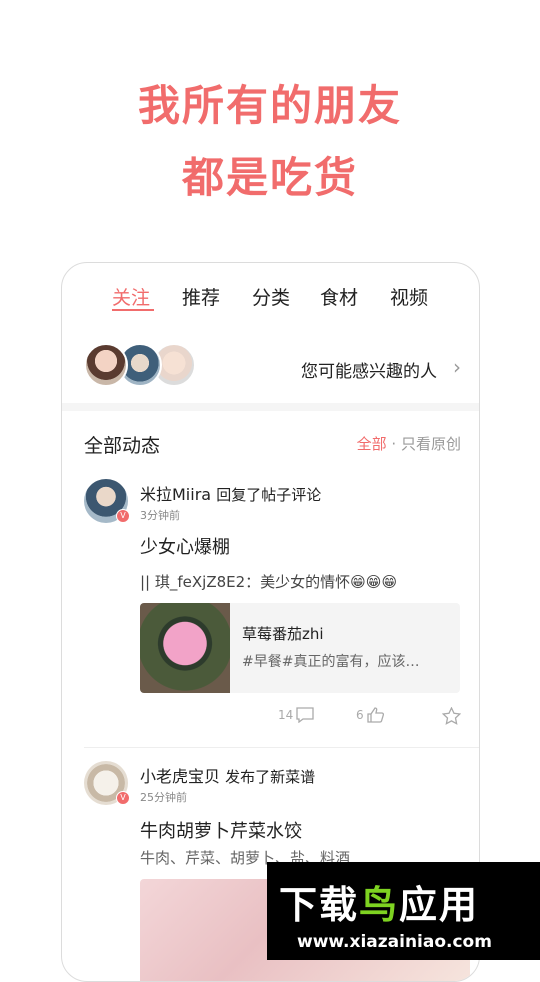 The height and width of the screenshot is (982, 540). I want to click on post-separator, so click(281, 747).